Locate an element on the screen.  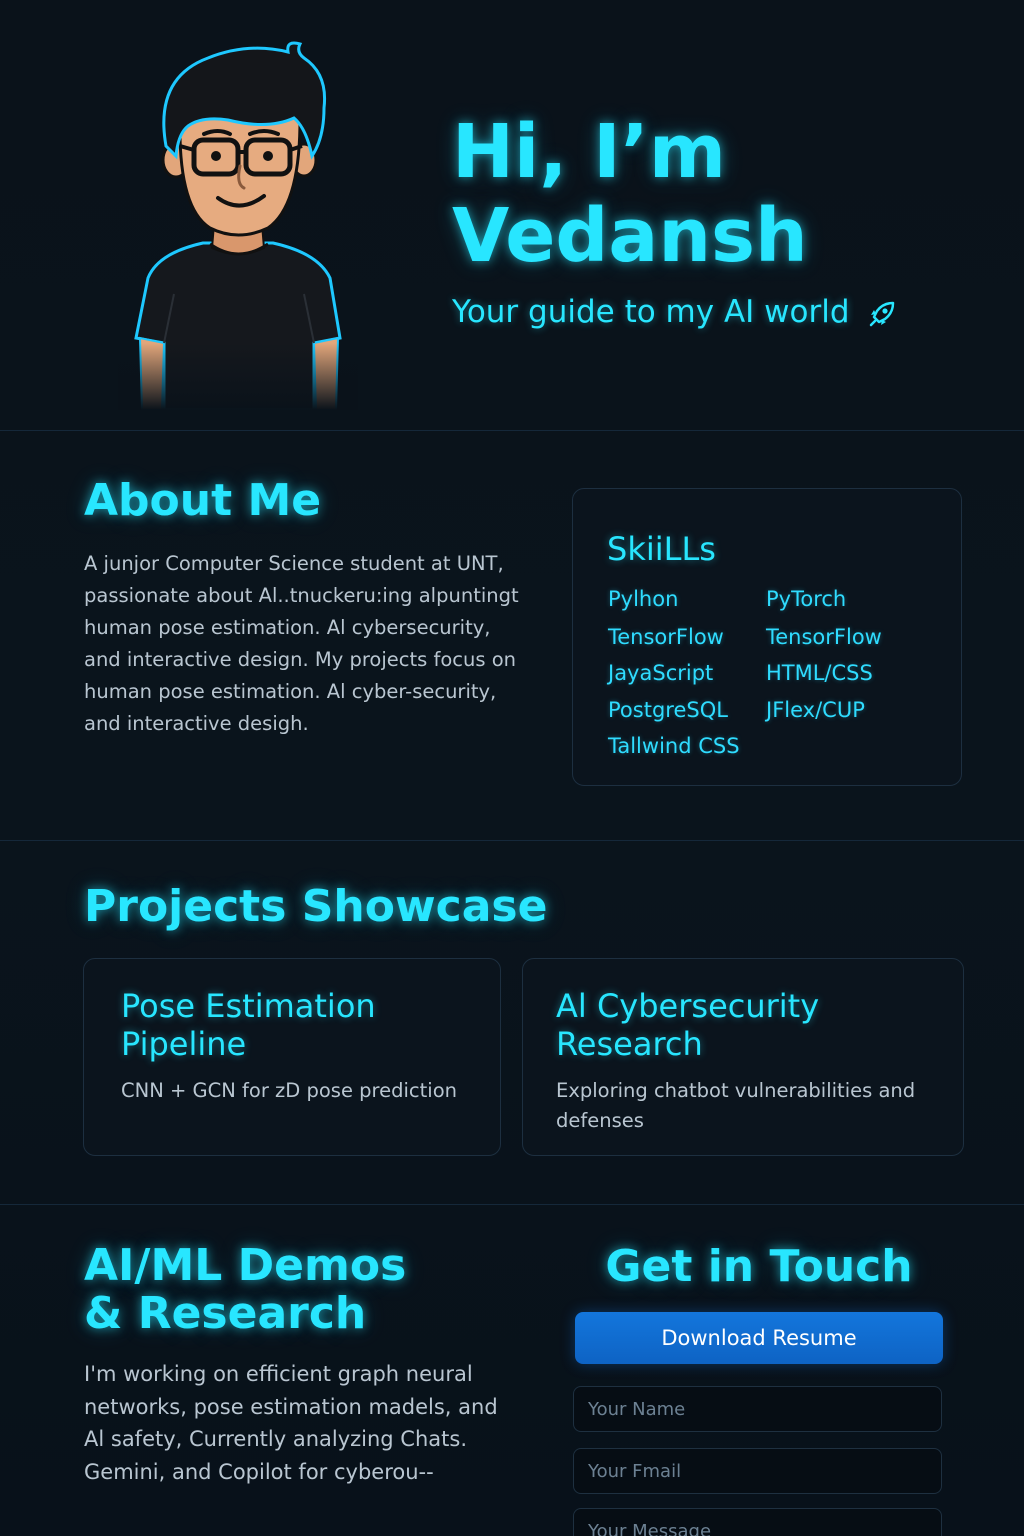
skill-item: Tallwind CSS is located at coordinates (674, 746).